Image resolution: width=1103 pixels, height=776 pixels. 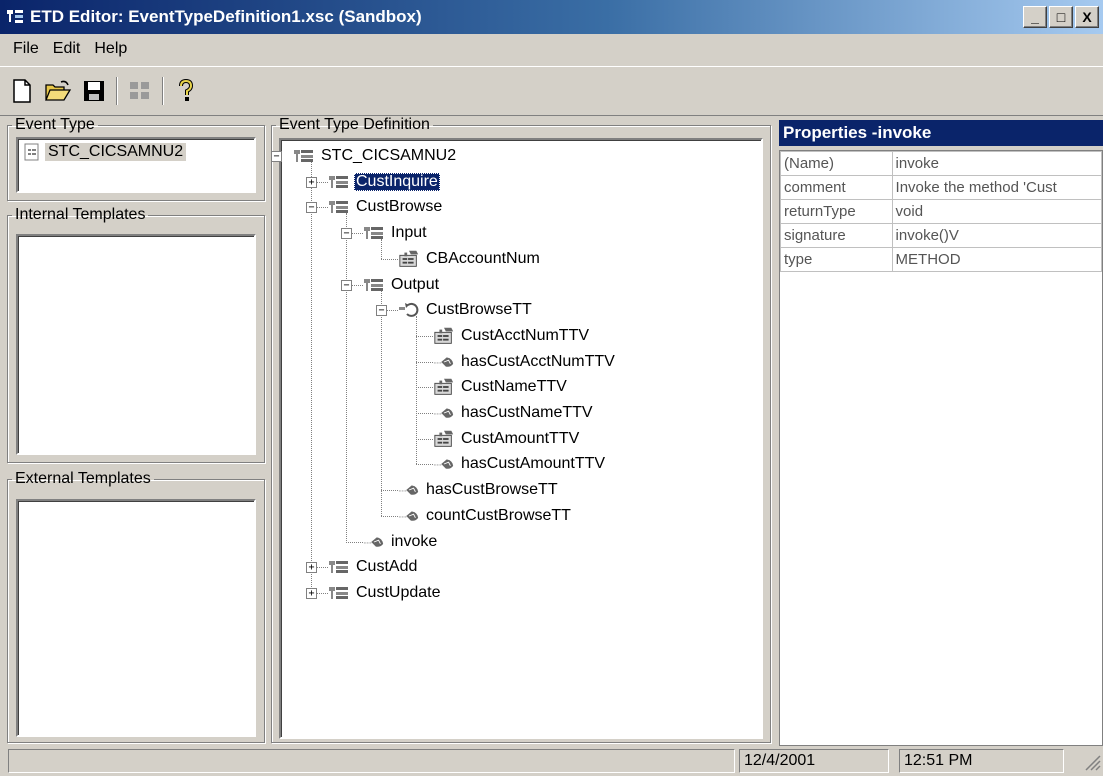 I want to click on tree-node: hasCustAmountTTV, so click(x=520, y=464).